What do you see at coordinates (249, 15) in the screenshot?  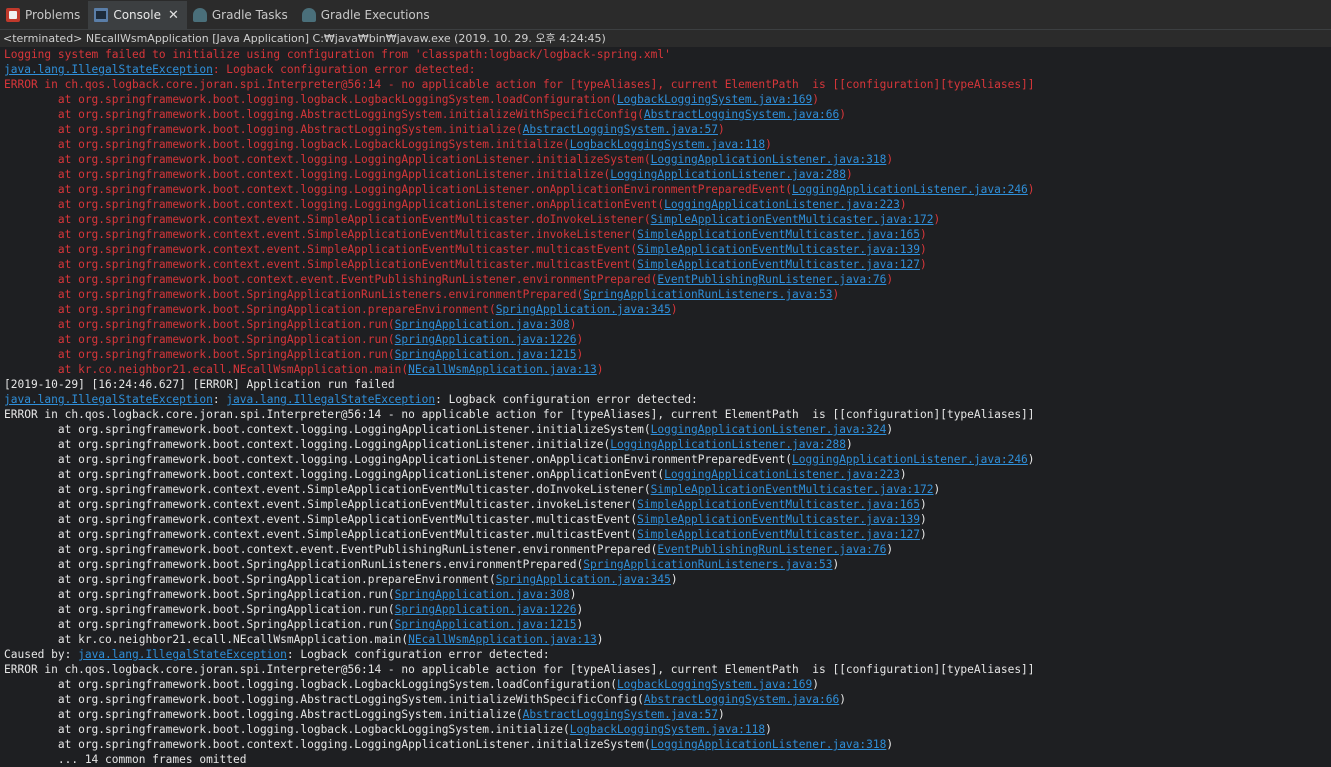 I see `tab-label: Gradle Tasks` at bounding box center [249, 15].